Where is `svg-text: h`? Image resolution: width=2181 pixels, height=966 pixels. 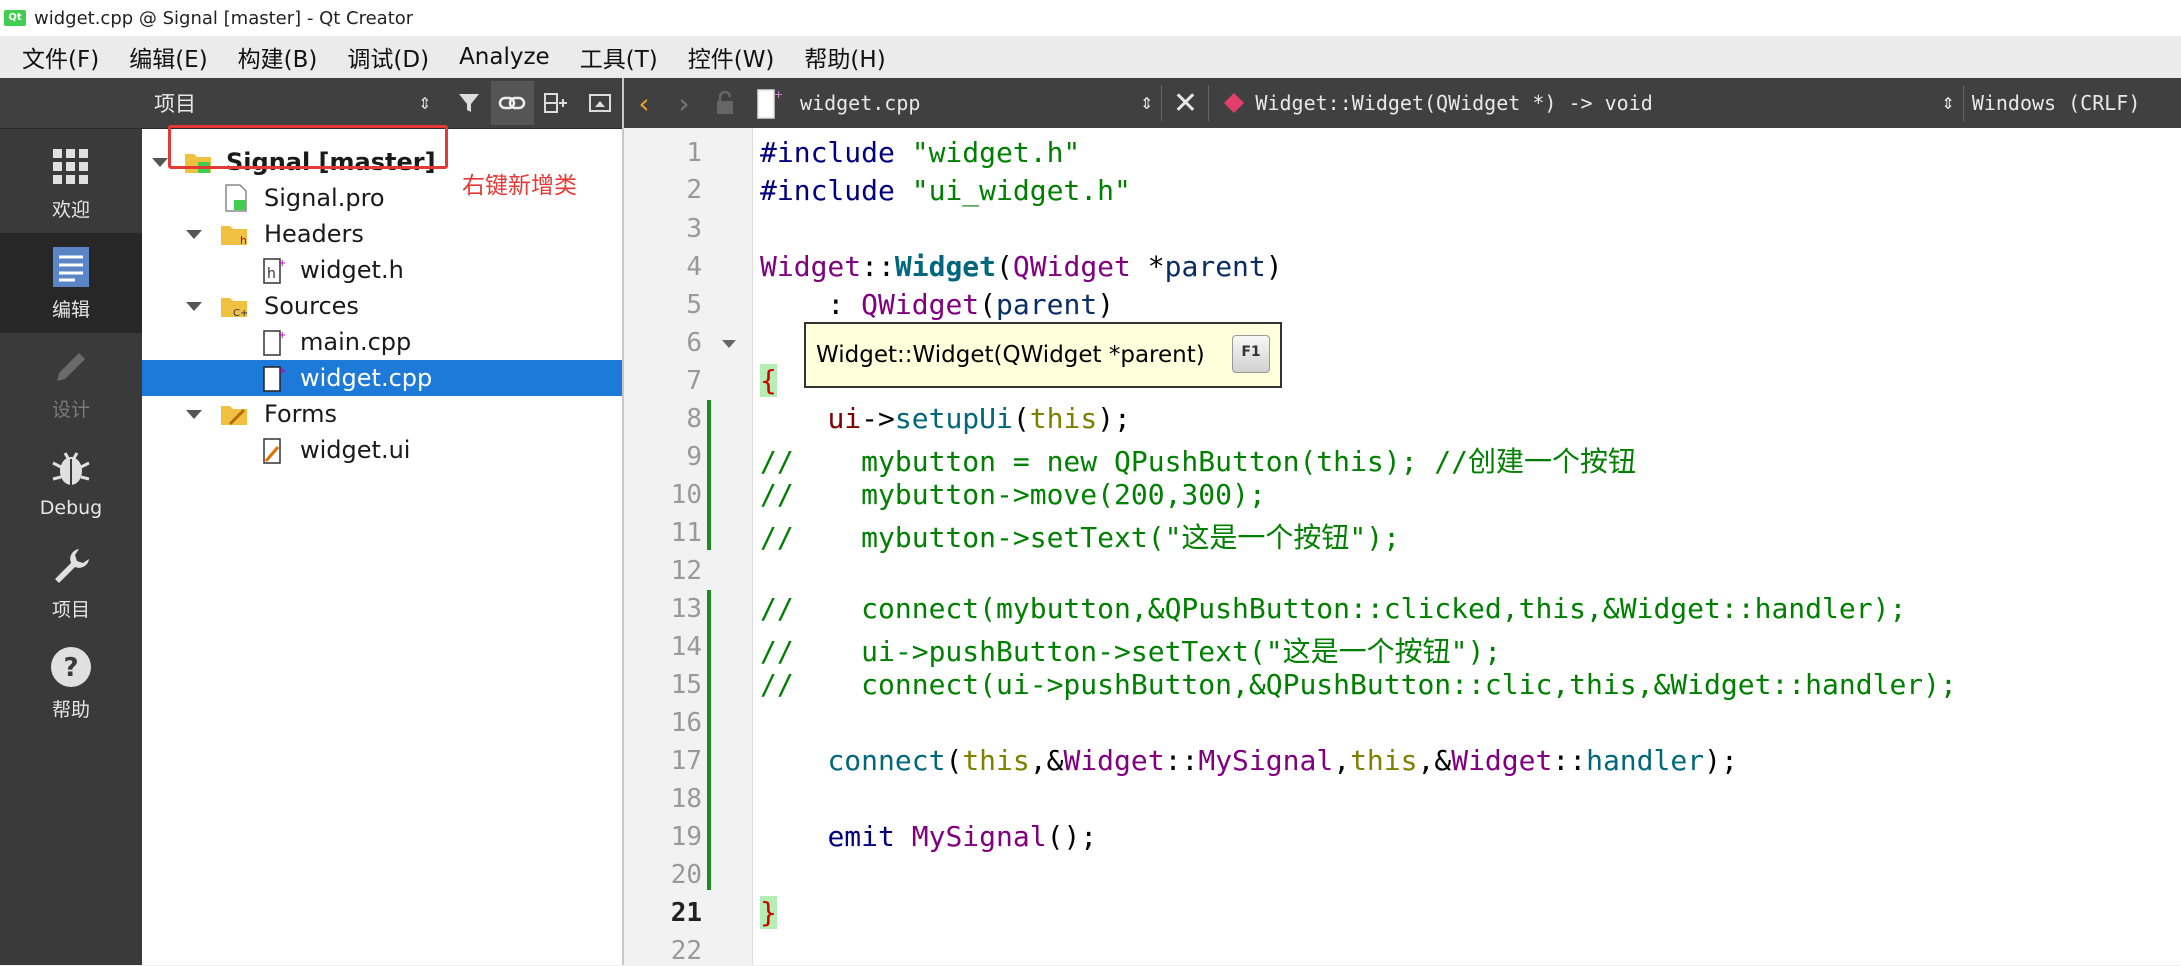 svg-text: h is located at coordinates (271, 274).